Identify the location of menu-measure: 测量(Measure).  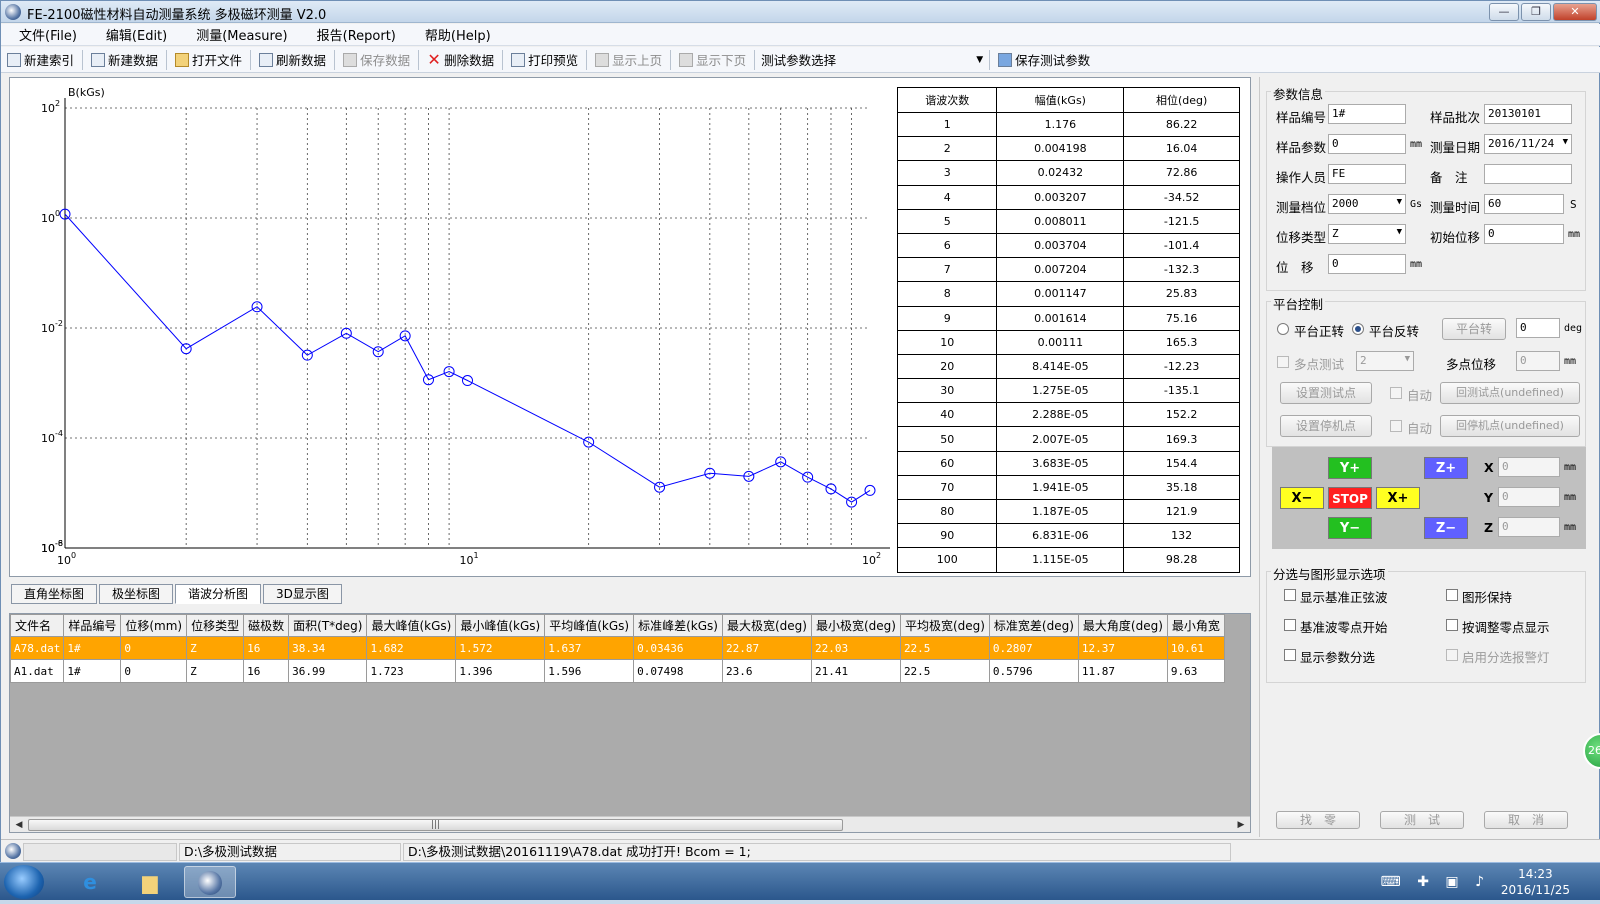
(238, 34).